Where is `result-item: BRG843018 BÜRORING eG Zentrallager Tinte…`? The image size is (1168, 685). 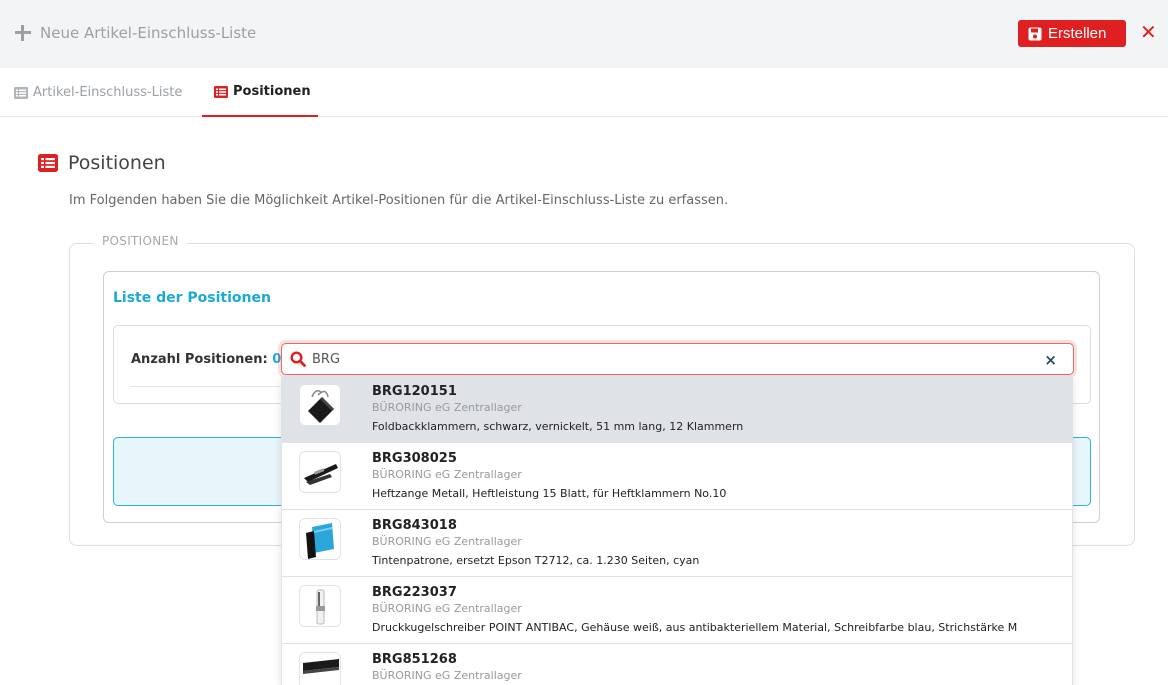
result-item: BRG843018 BÜRORING eG Zentrallager Tinte… is located at coordinates (677, 543).